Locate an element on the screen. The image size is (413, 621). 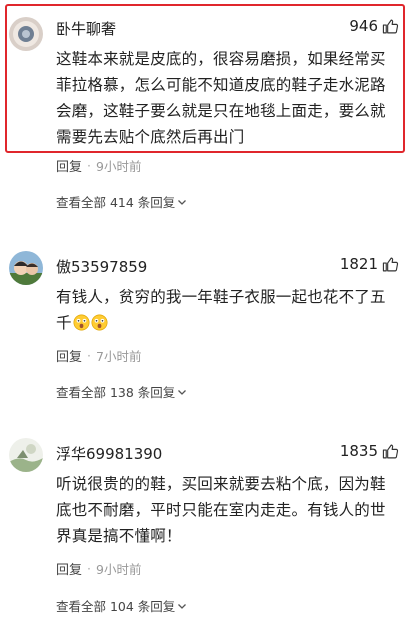
view-all-replies-link: 查看全部 138 条回复 is located at coordinates (121, 391).